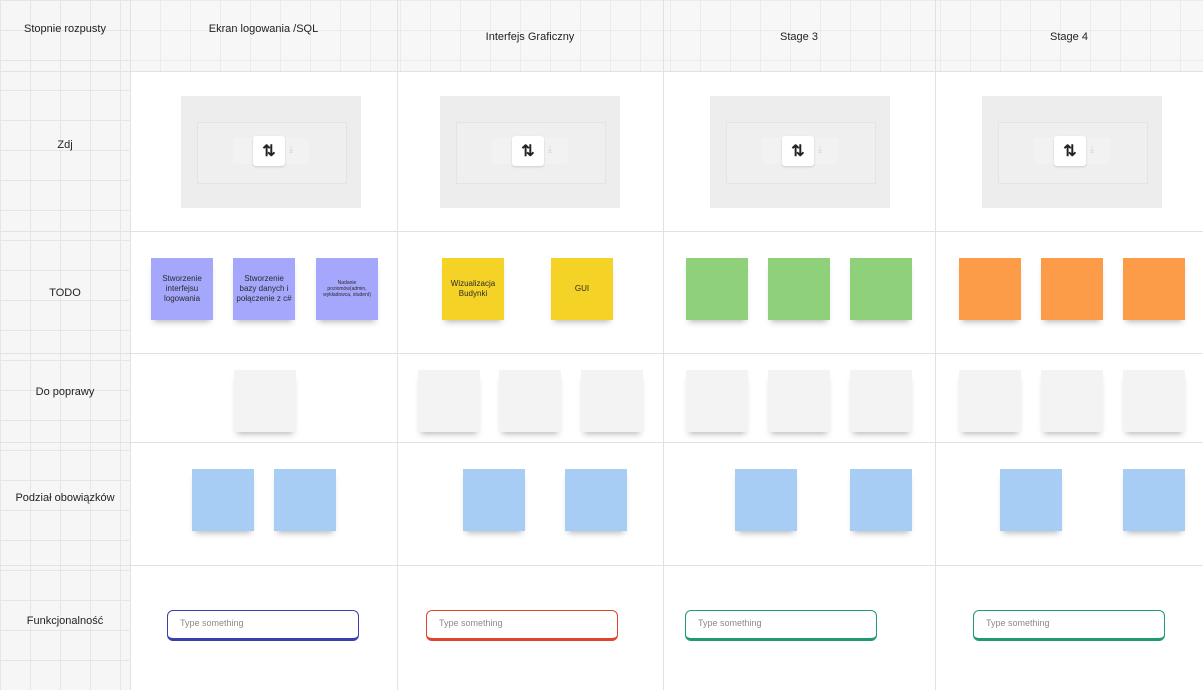 The image size is (1203, 690). Describe the element at coordinates (65, 498) in the screenshot. I see `row-label-duties: Podział obowiązków` at that location.